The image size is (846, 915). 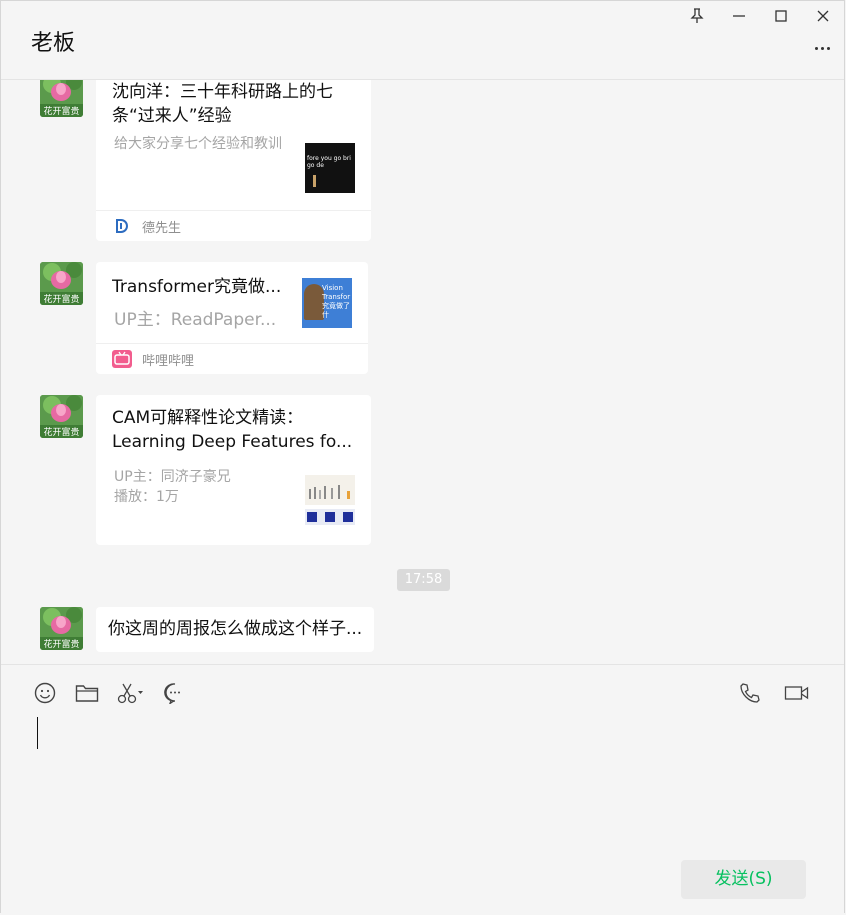 What do you see at coordinates (122, 359) in the screenshot?
I see `bilibili-icon` at bounding box center [122, 359].